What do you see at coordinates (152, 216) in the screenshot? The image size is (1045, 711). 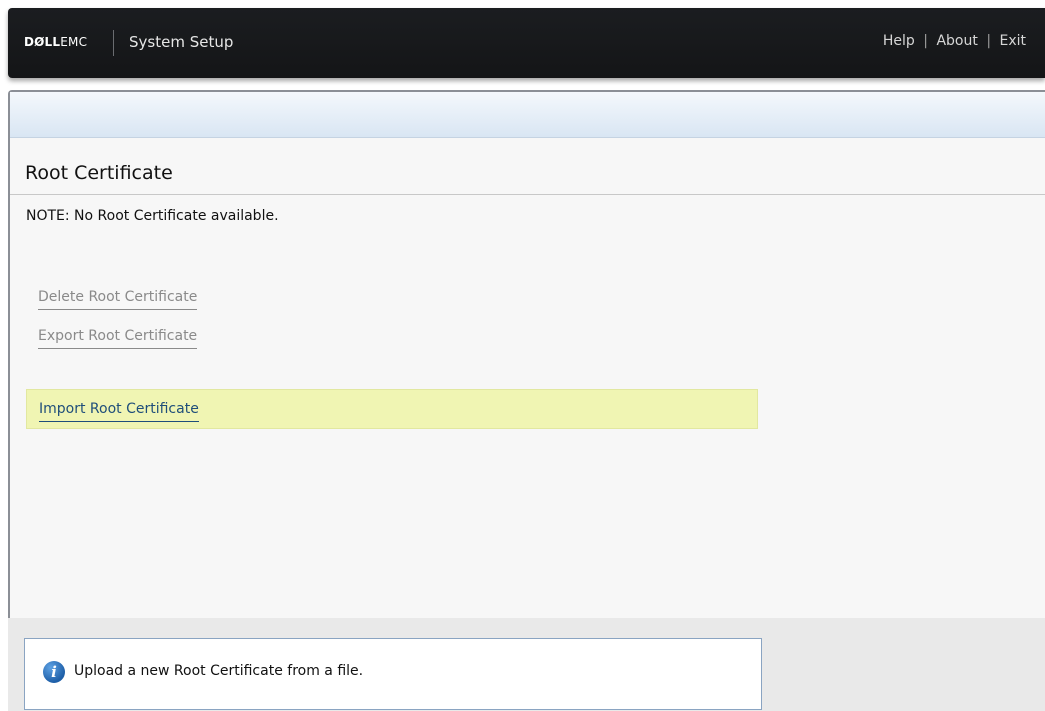 I see `note-text: NOTE: No Root Certificate available.` at bounding box center [152, 216].